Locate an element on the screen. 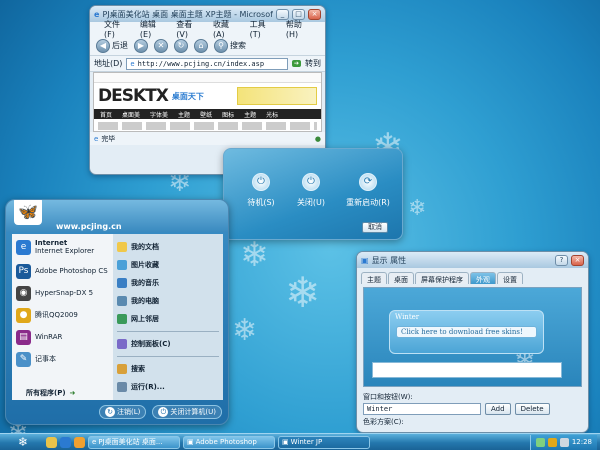  logoff-label: 注销(L) is located at coordinates (129, 412).